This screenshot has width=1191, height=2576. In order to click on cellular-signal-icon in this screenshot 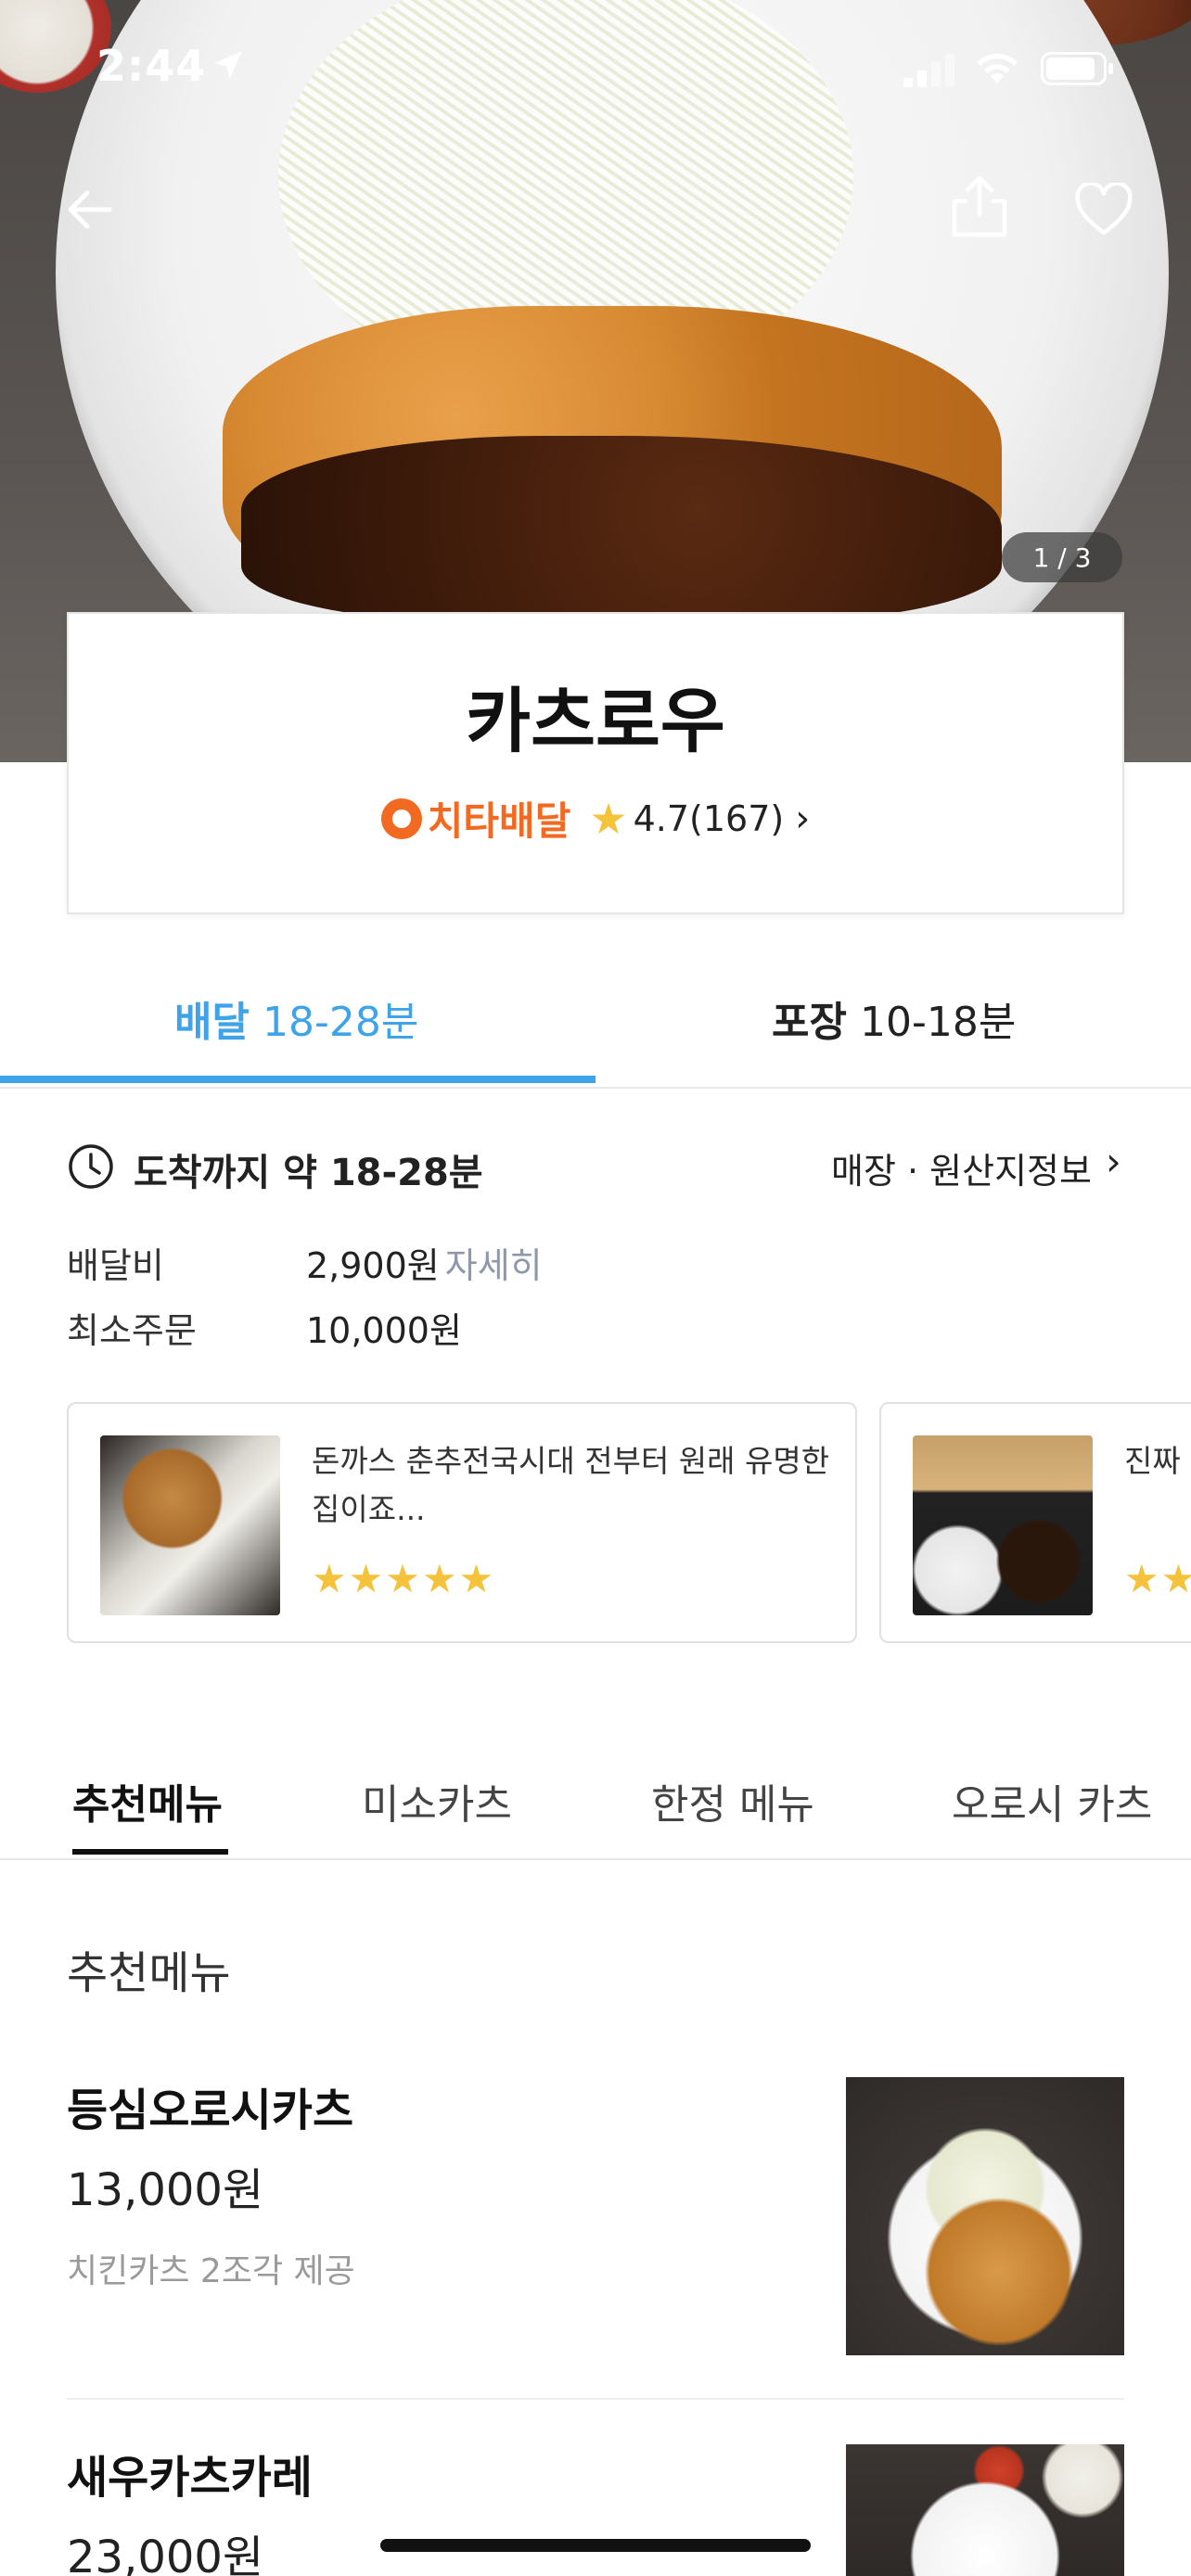, I will do `click(929, 71)`.